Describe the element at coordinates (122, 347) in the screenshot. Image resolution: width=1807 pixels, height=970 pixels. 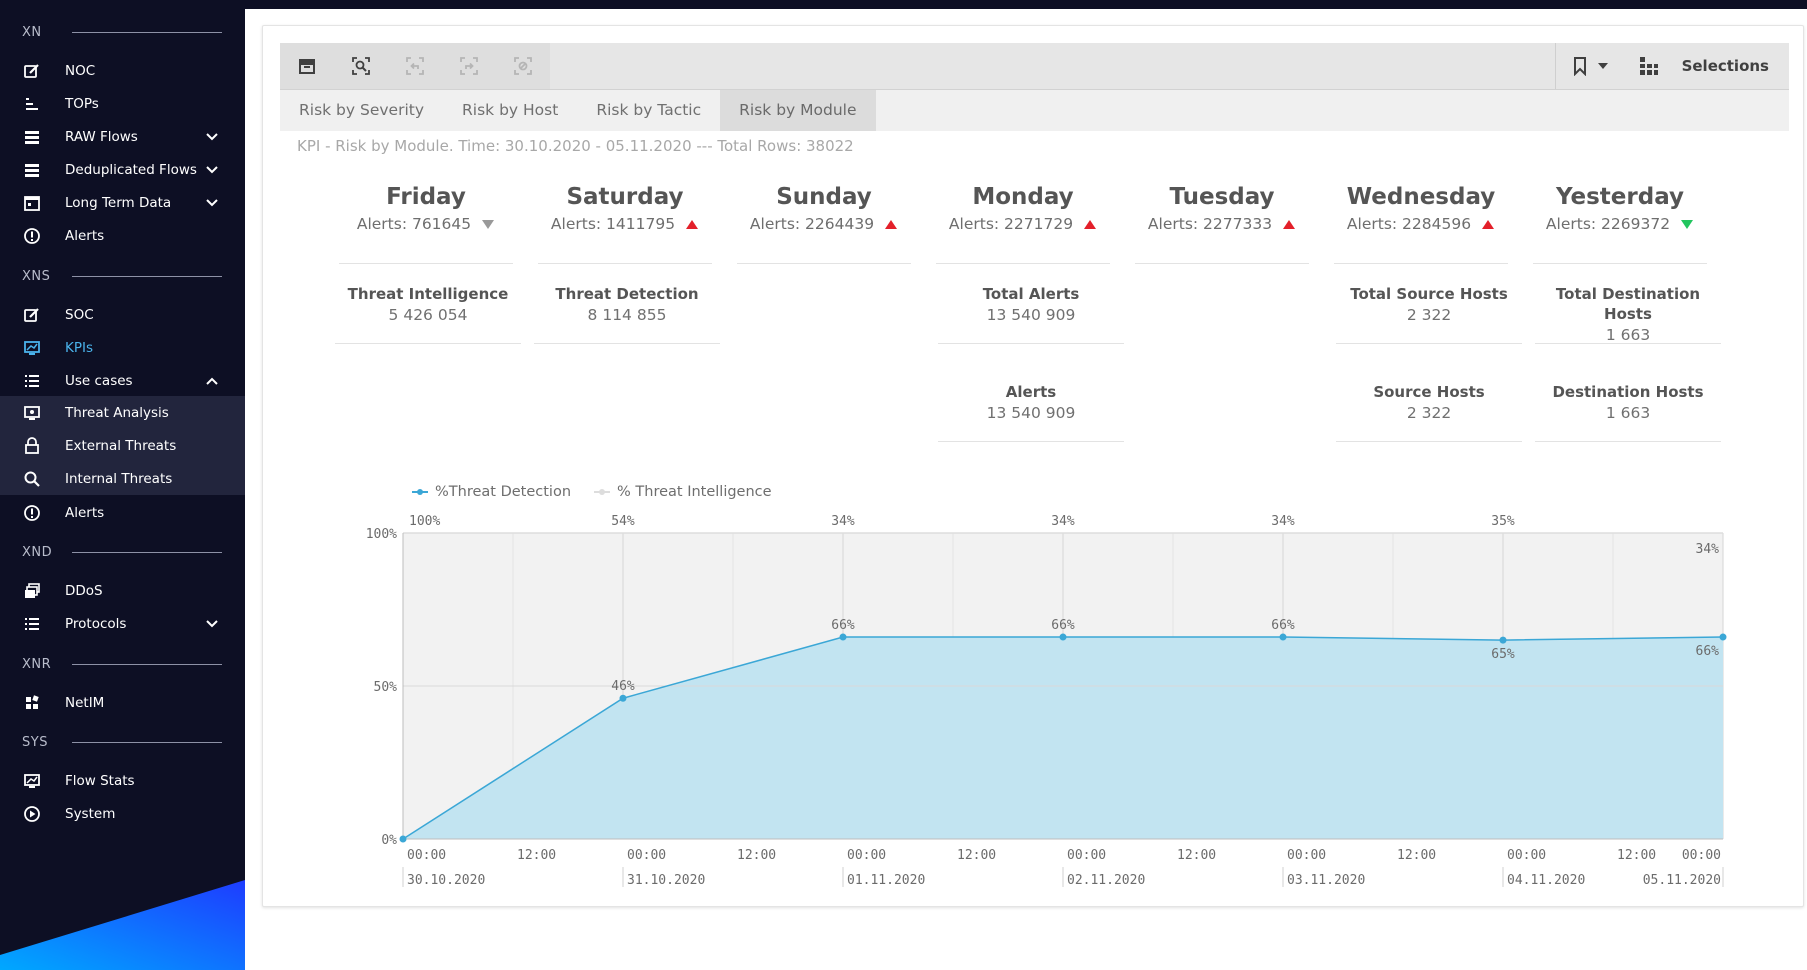
I see `sidebar-item-kpis: KPIs` at that location.